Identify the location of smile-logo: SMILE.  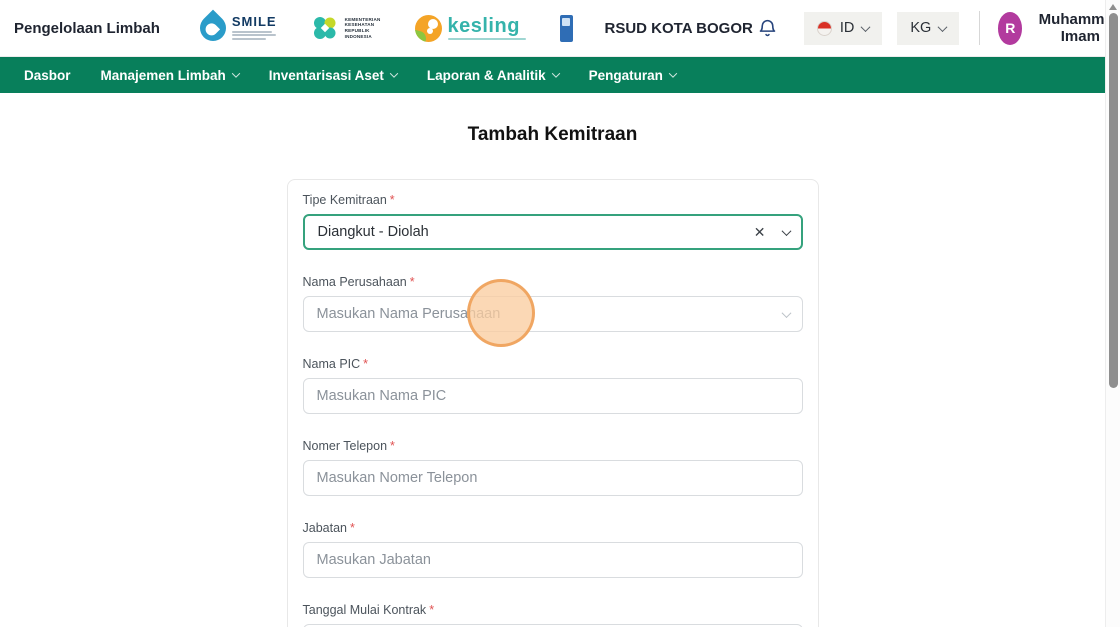
(235, 28).